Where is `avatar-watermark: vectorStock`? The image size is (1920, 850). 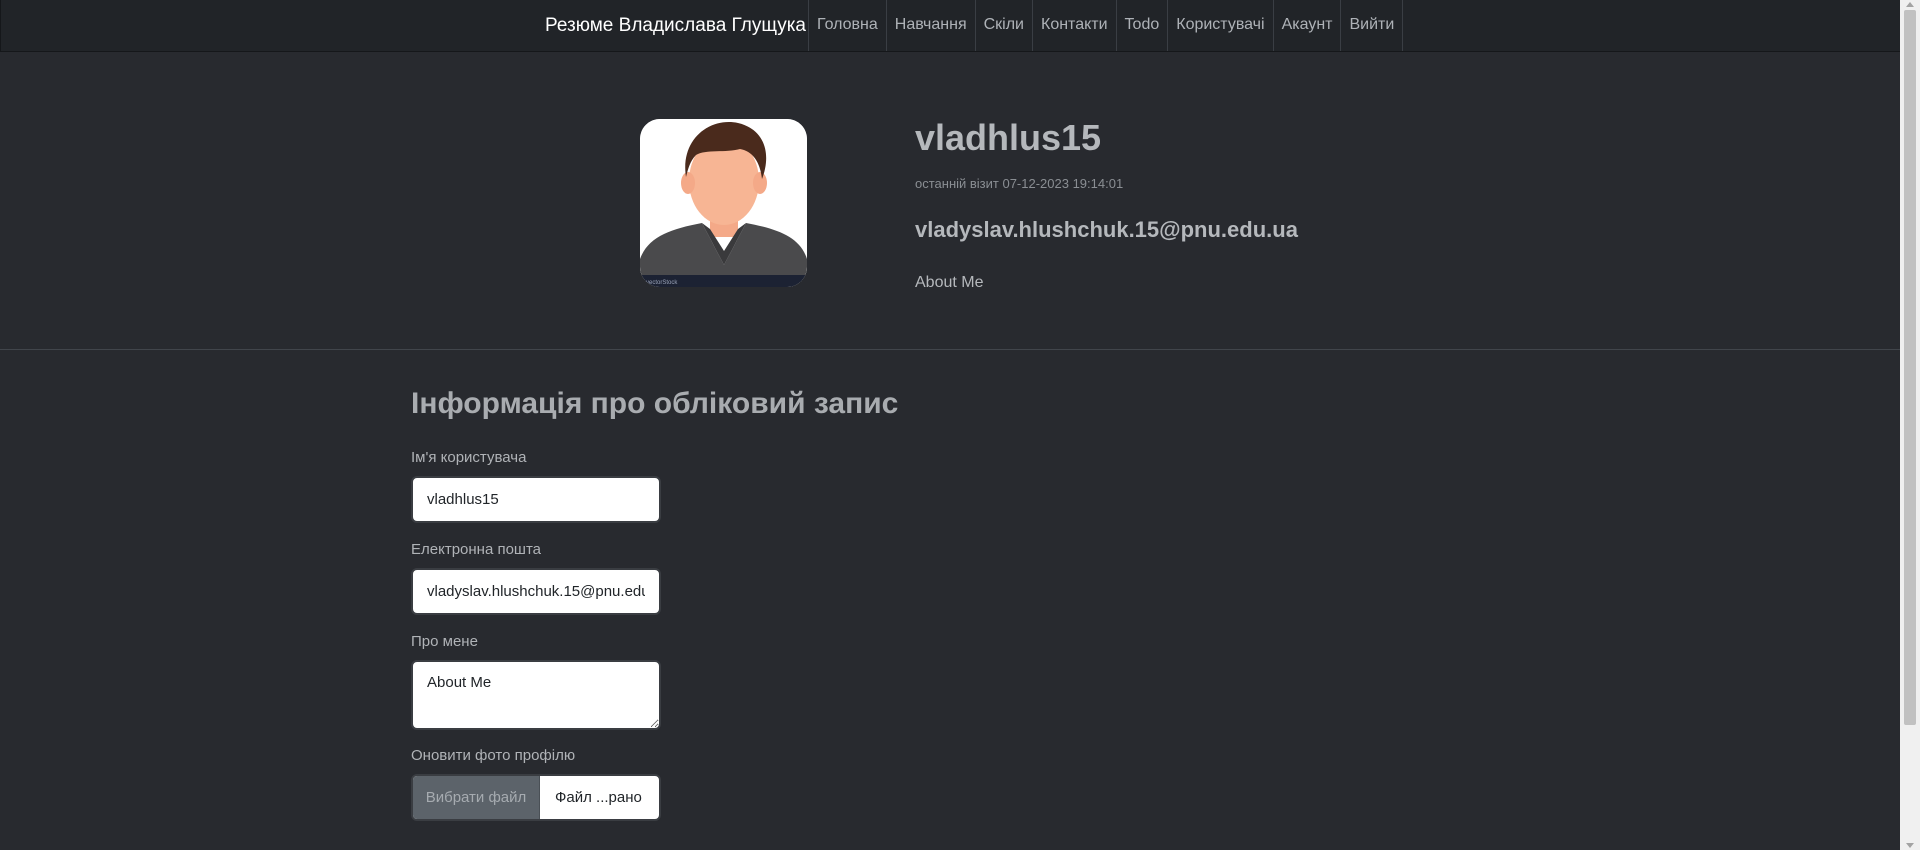
avatar-watermark: vectorStock is located at coordinates (662, 283).